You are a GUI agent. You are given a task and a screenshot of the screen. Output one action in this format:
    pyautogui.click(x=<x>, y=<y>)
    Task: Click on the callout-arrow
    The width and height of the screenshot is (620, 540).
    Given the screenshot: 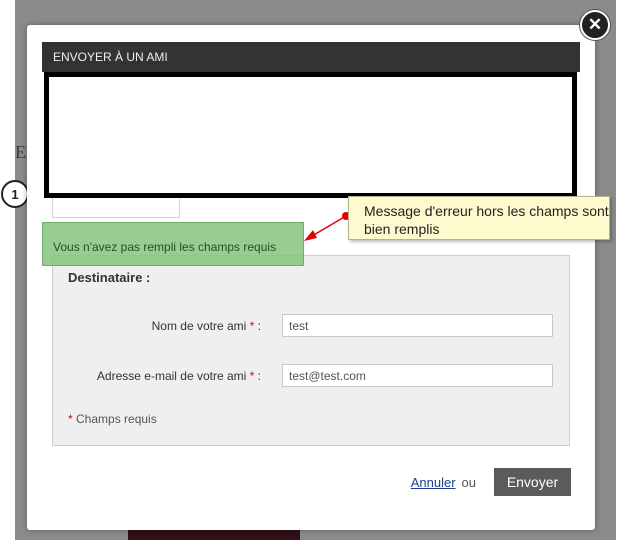 What is the action you would take?
    pyautogui.click(x=327, y=226)
    